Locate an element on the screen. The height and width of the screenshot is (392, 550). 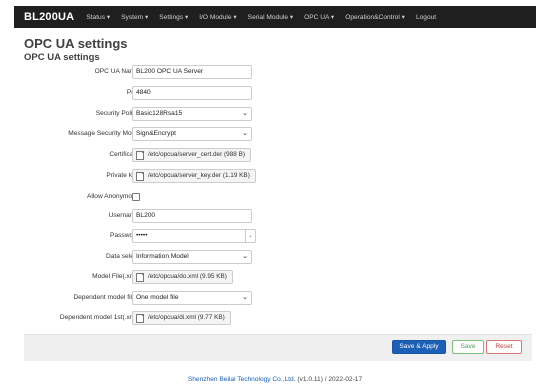
nav-settings: Settings ▾ is located at coordinates (173, 17).